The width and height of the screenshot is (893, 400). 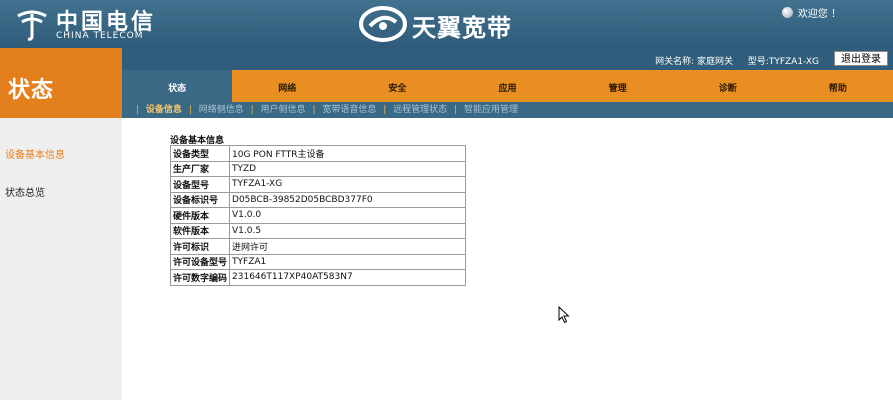 I want to click on row-value: 231646T117XP40AT583N7, so click(x=347, y=277).